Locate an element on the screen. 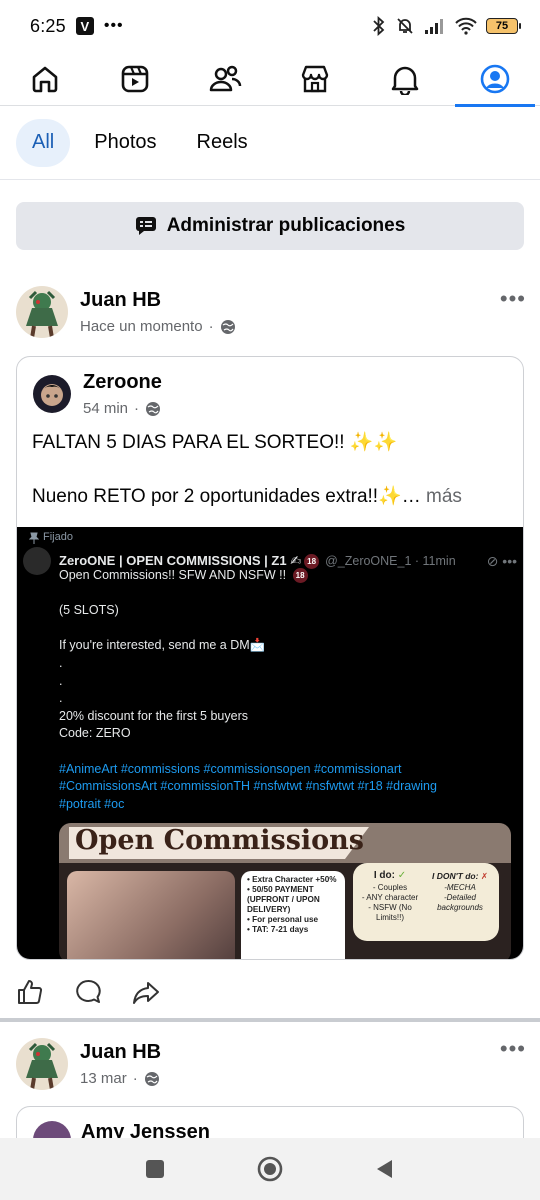 This screenshot has width=540, height=1200. tab-marketplace is located at coordinates (315, 79).